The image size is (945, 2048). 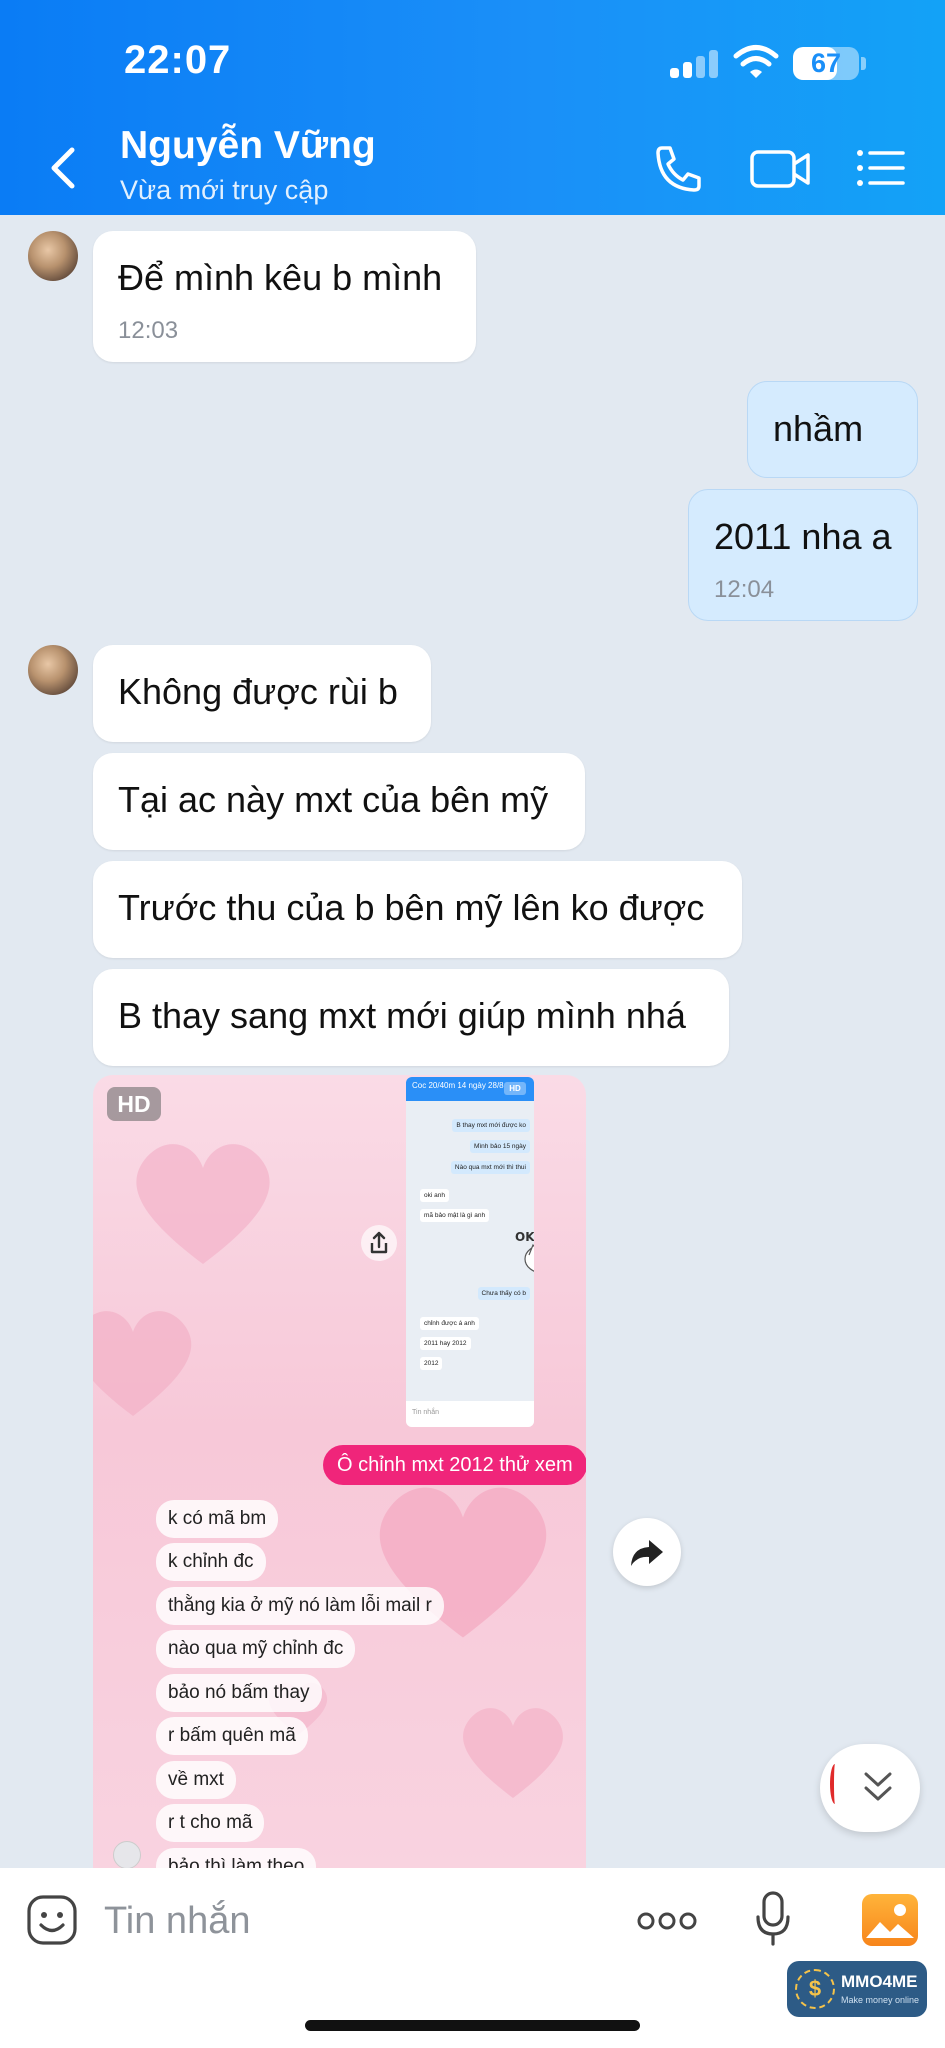 I want to click on forward-icon, so click(x=647, y=1552).